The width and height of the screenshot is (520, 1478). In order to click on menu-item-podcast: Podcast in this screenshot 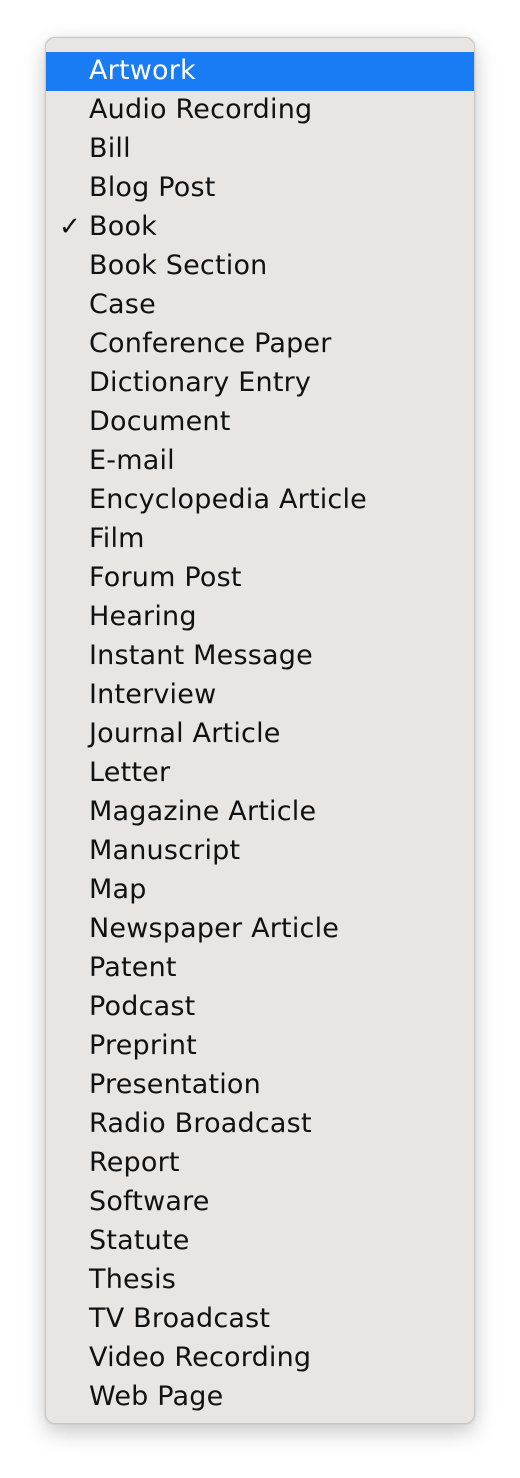, I will do `click(260, 1007)`.